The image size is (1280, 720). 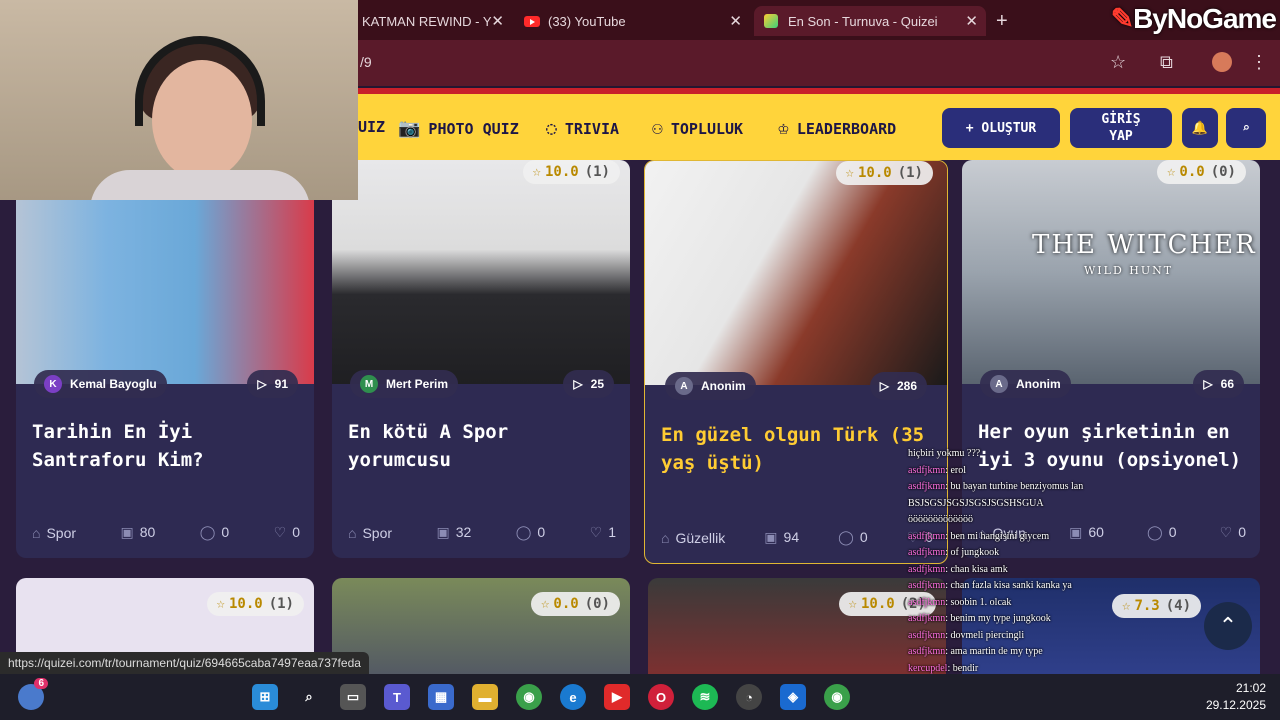 What do you see at coordinates (928, 668) in the screenshot?
I see `chat-username: kercupdel` at bounding box center [928, 668].